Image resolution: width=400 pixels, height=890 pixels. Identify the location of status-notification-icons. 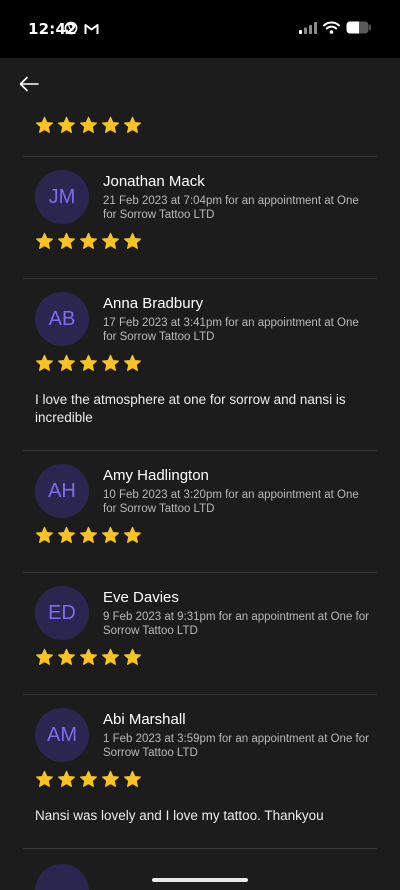
(81, 30).